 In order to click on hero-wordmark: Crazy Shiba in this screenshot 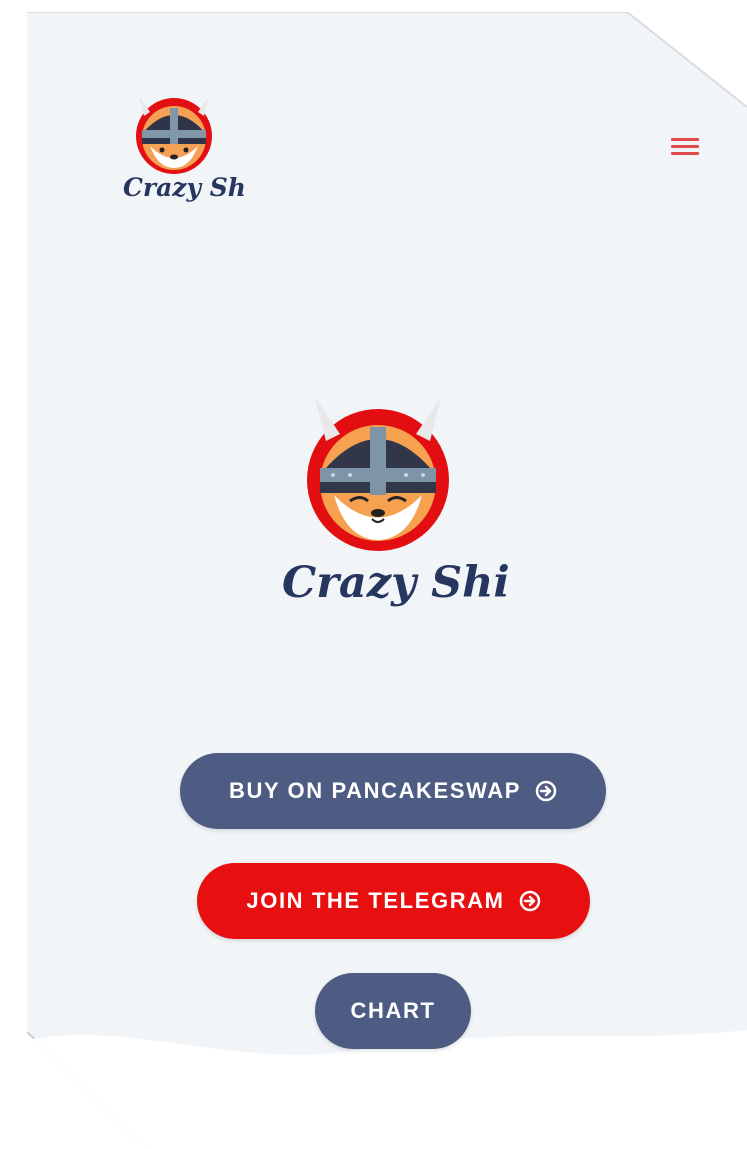, I will do `click(395, 583)`.